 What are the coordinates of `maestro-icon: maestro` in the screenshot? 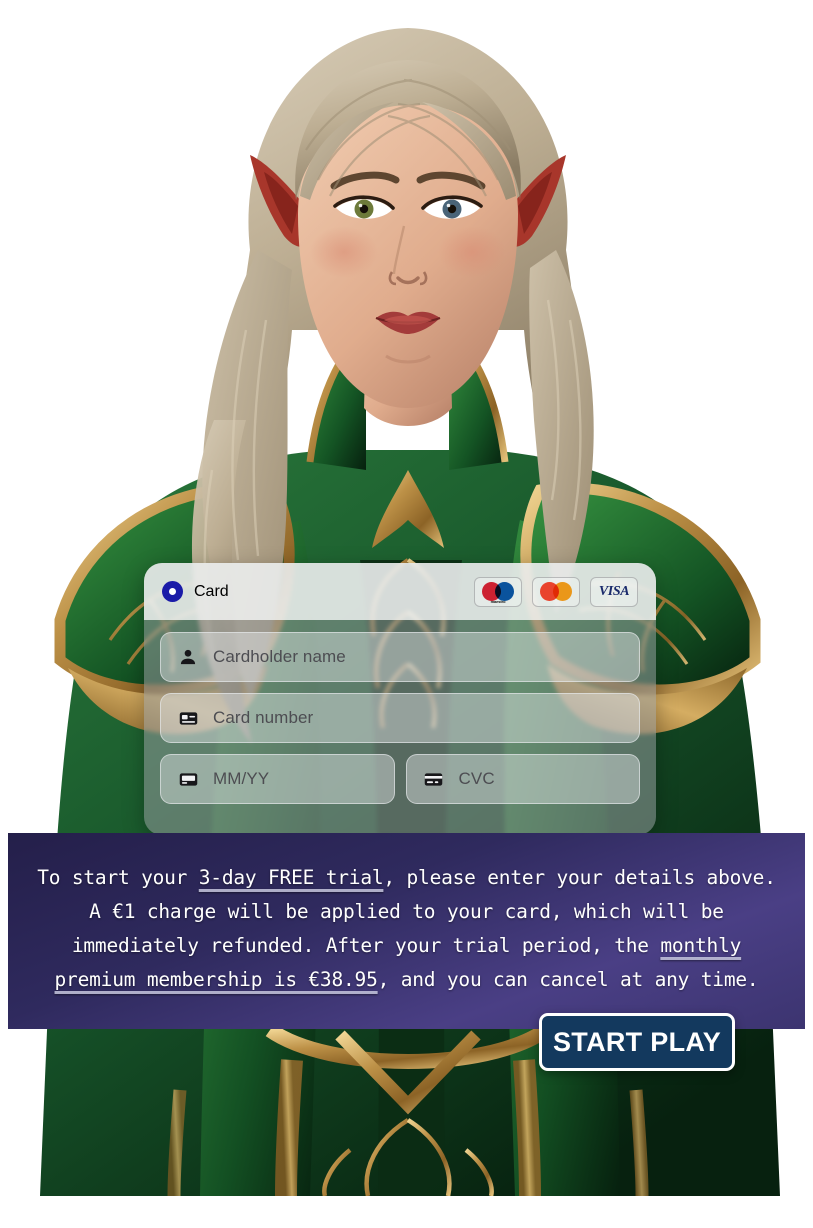 It's located at (498, 591).